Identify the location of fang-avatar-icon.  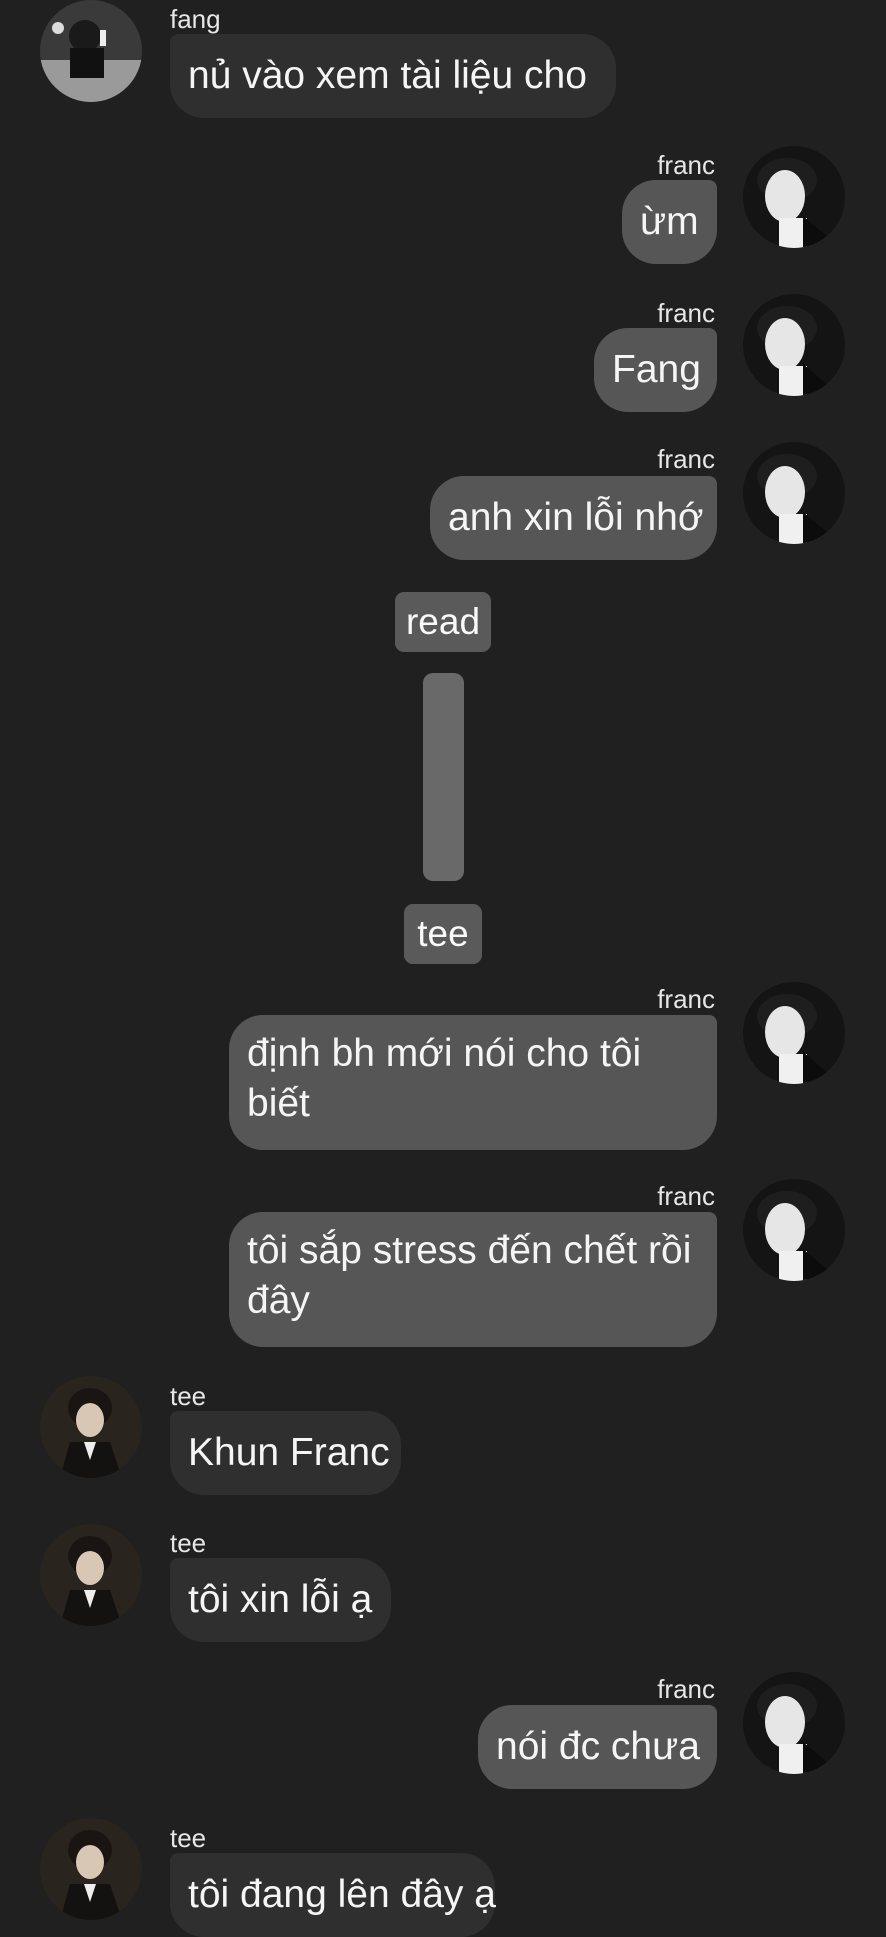
(91, 51).